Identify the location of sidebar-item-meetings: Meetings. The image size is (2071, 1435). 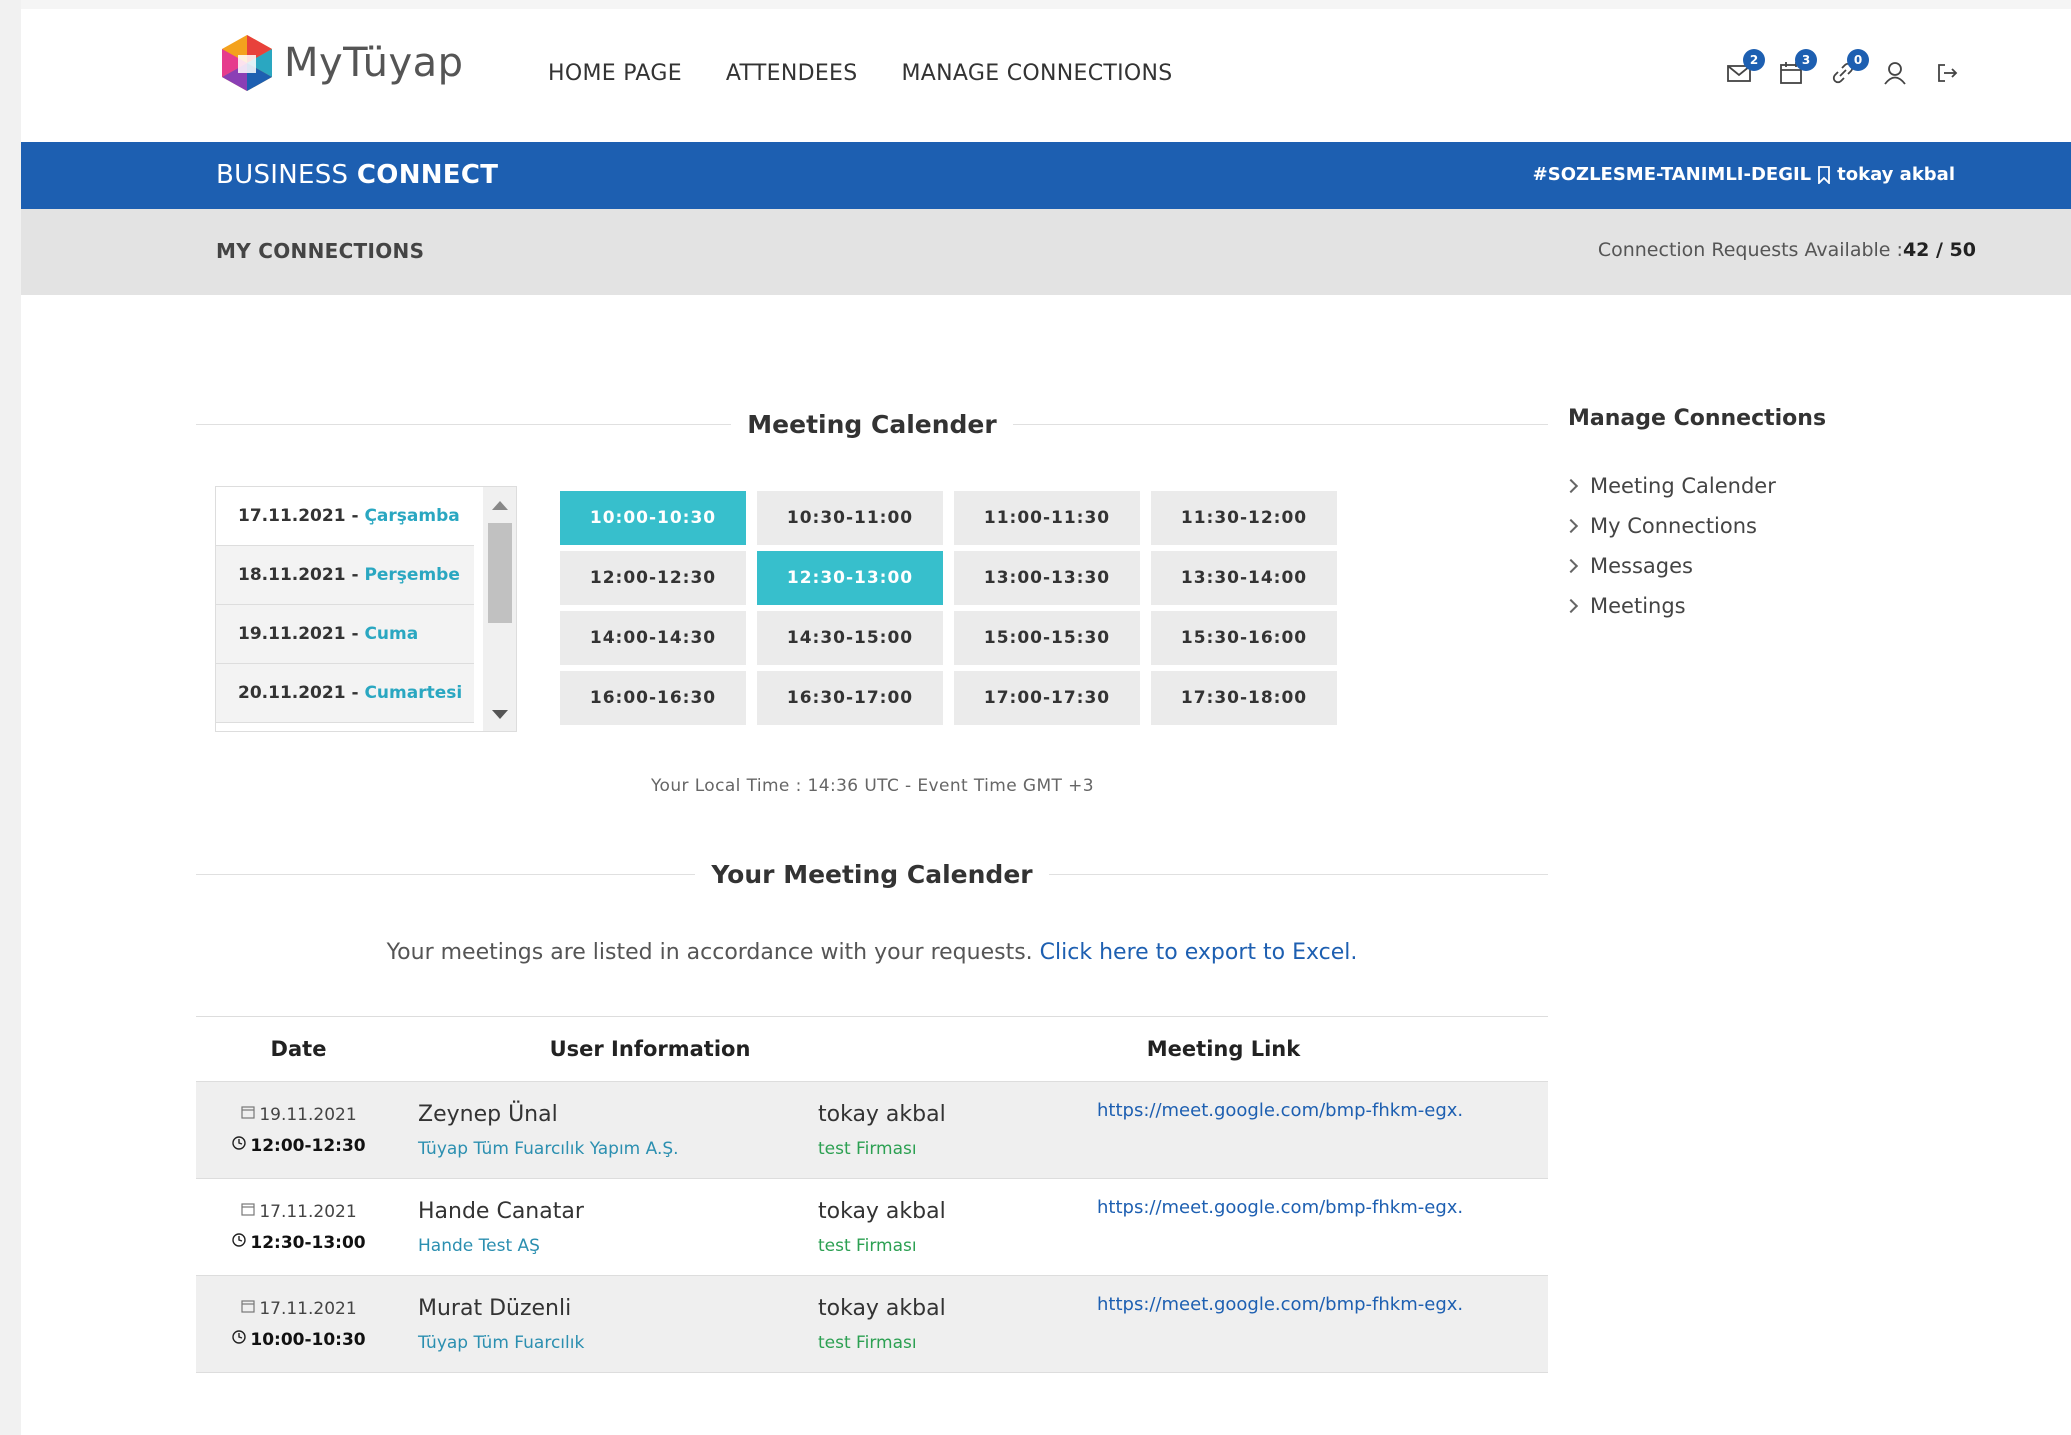
(1669, 606).